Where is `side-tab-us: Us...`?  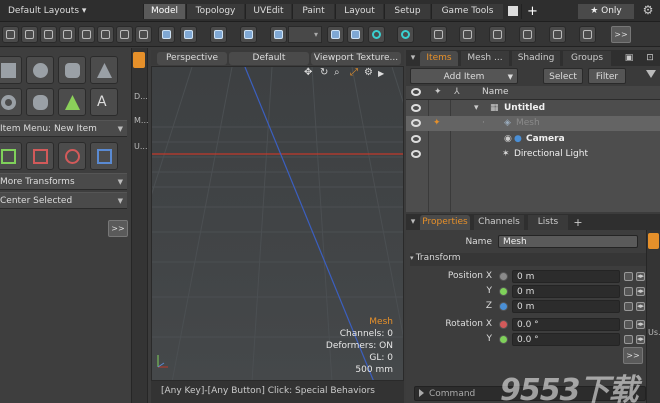 side-tab-us: Us... is located at coordinates (654, 332).